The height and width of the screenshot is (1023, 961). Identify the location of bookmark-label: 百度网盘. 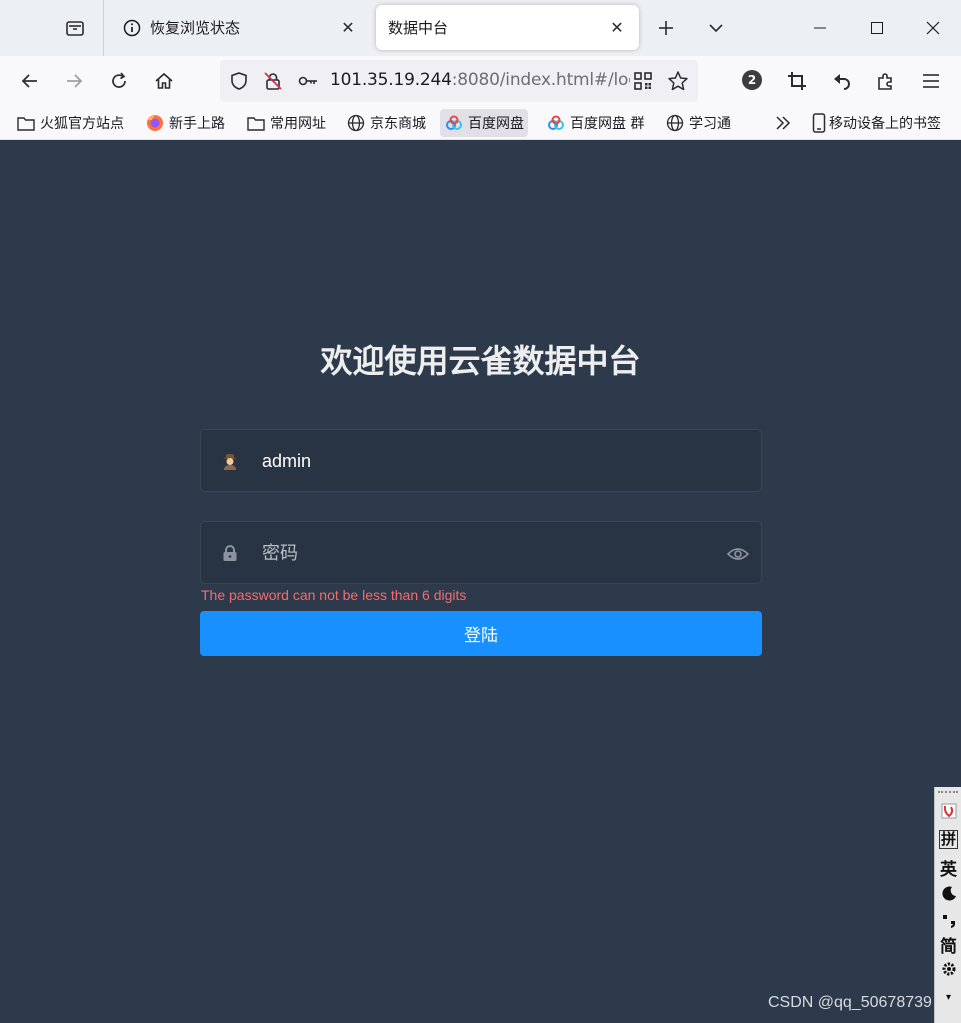
(496, 124).